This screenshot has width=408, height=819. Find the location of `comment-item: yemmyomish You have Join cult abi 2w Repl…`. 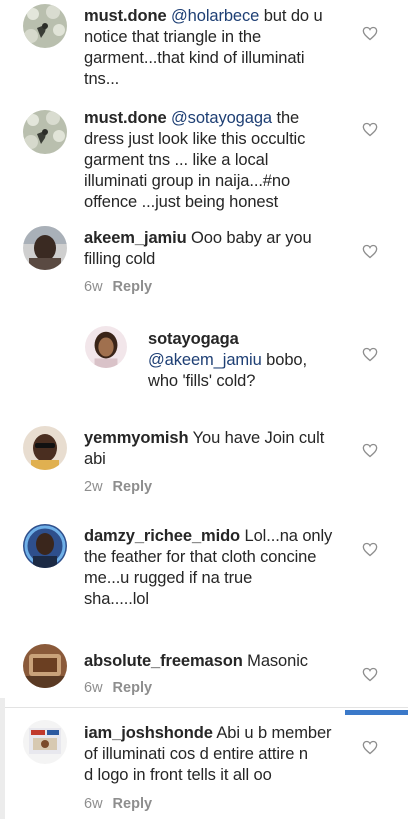

comment-item: yemmyomish You have Join cult abi 2w Repl… is located at coordinates (204, 465).